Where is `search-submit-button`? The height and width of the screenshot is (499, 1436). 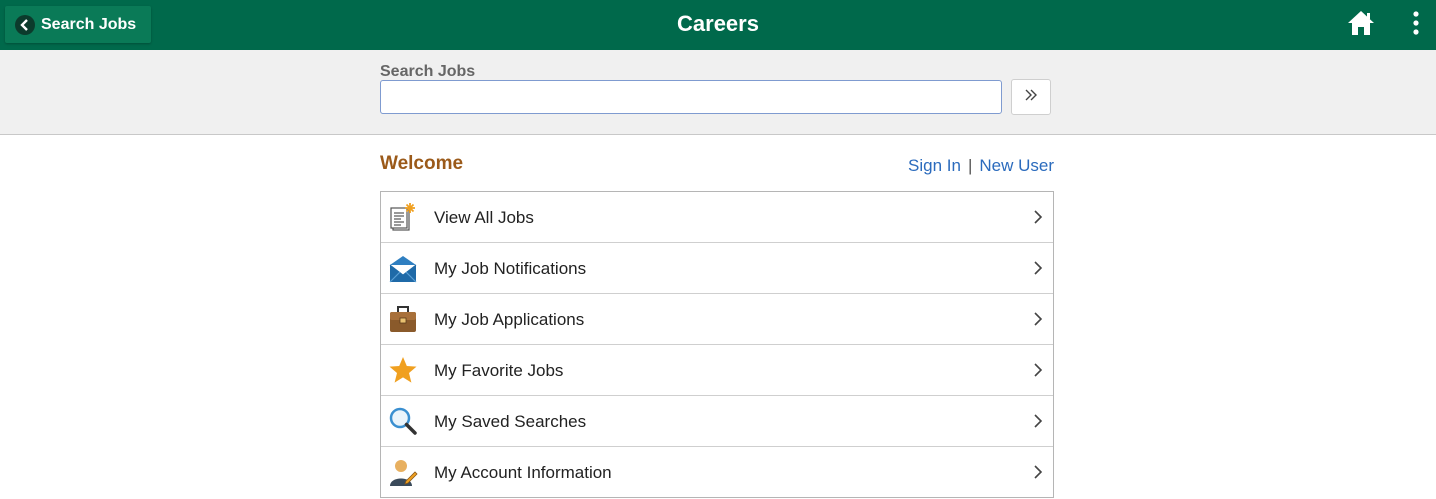
search-submit-button is located at coordinates (1031, 97).